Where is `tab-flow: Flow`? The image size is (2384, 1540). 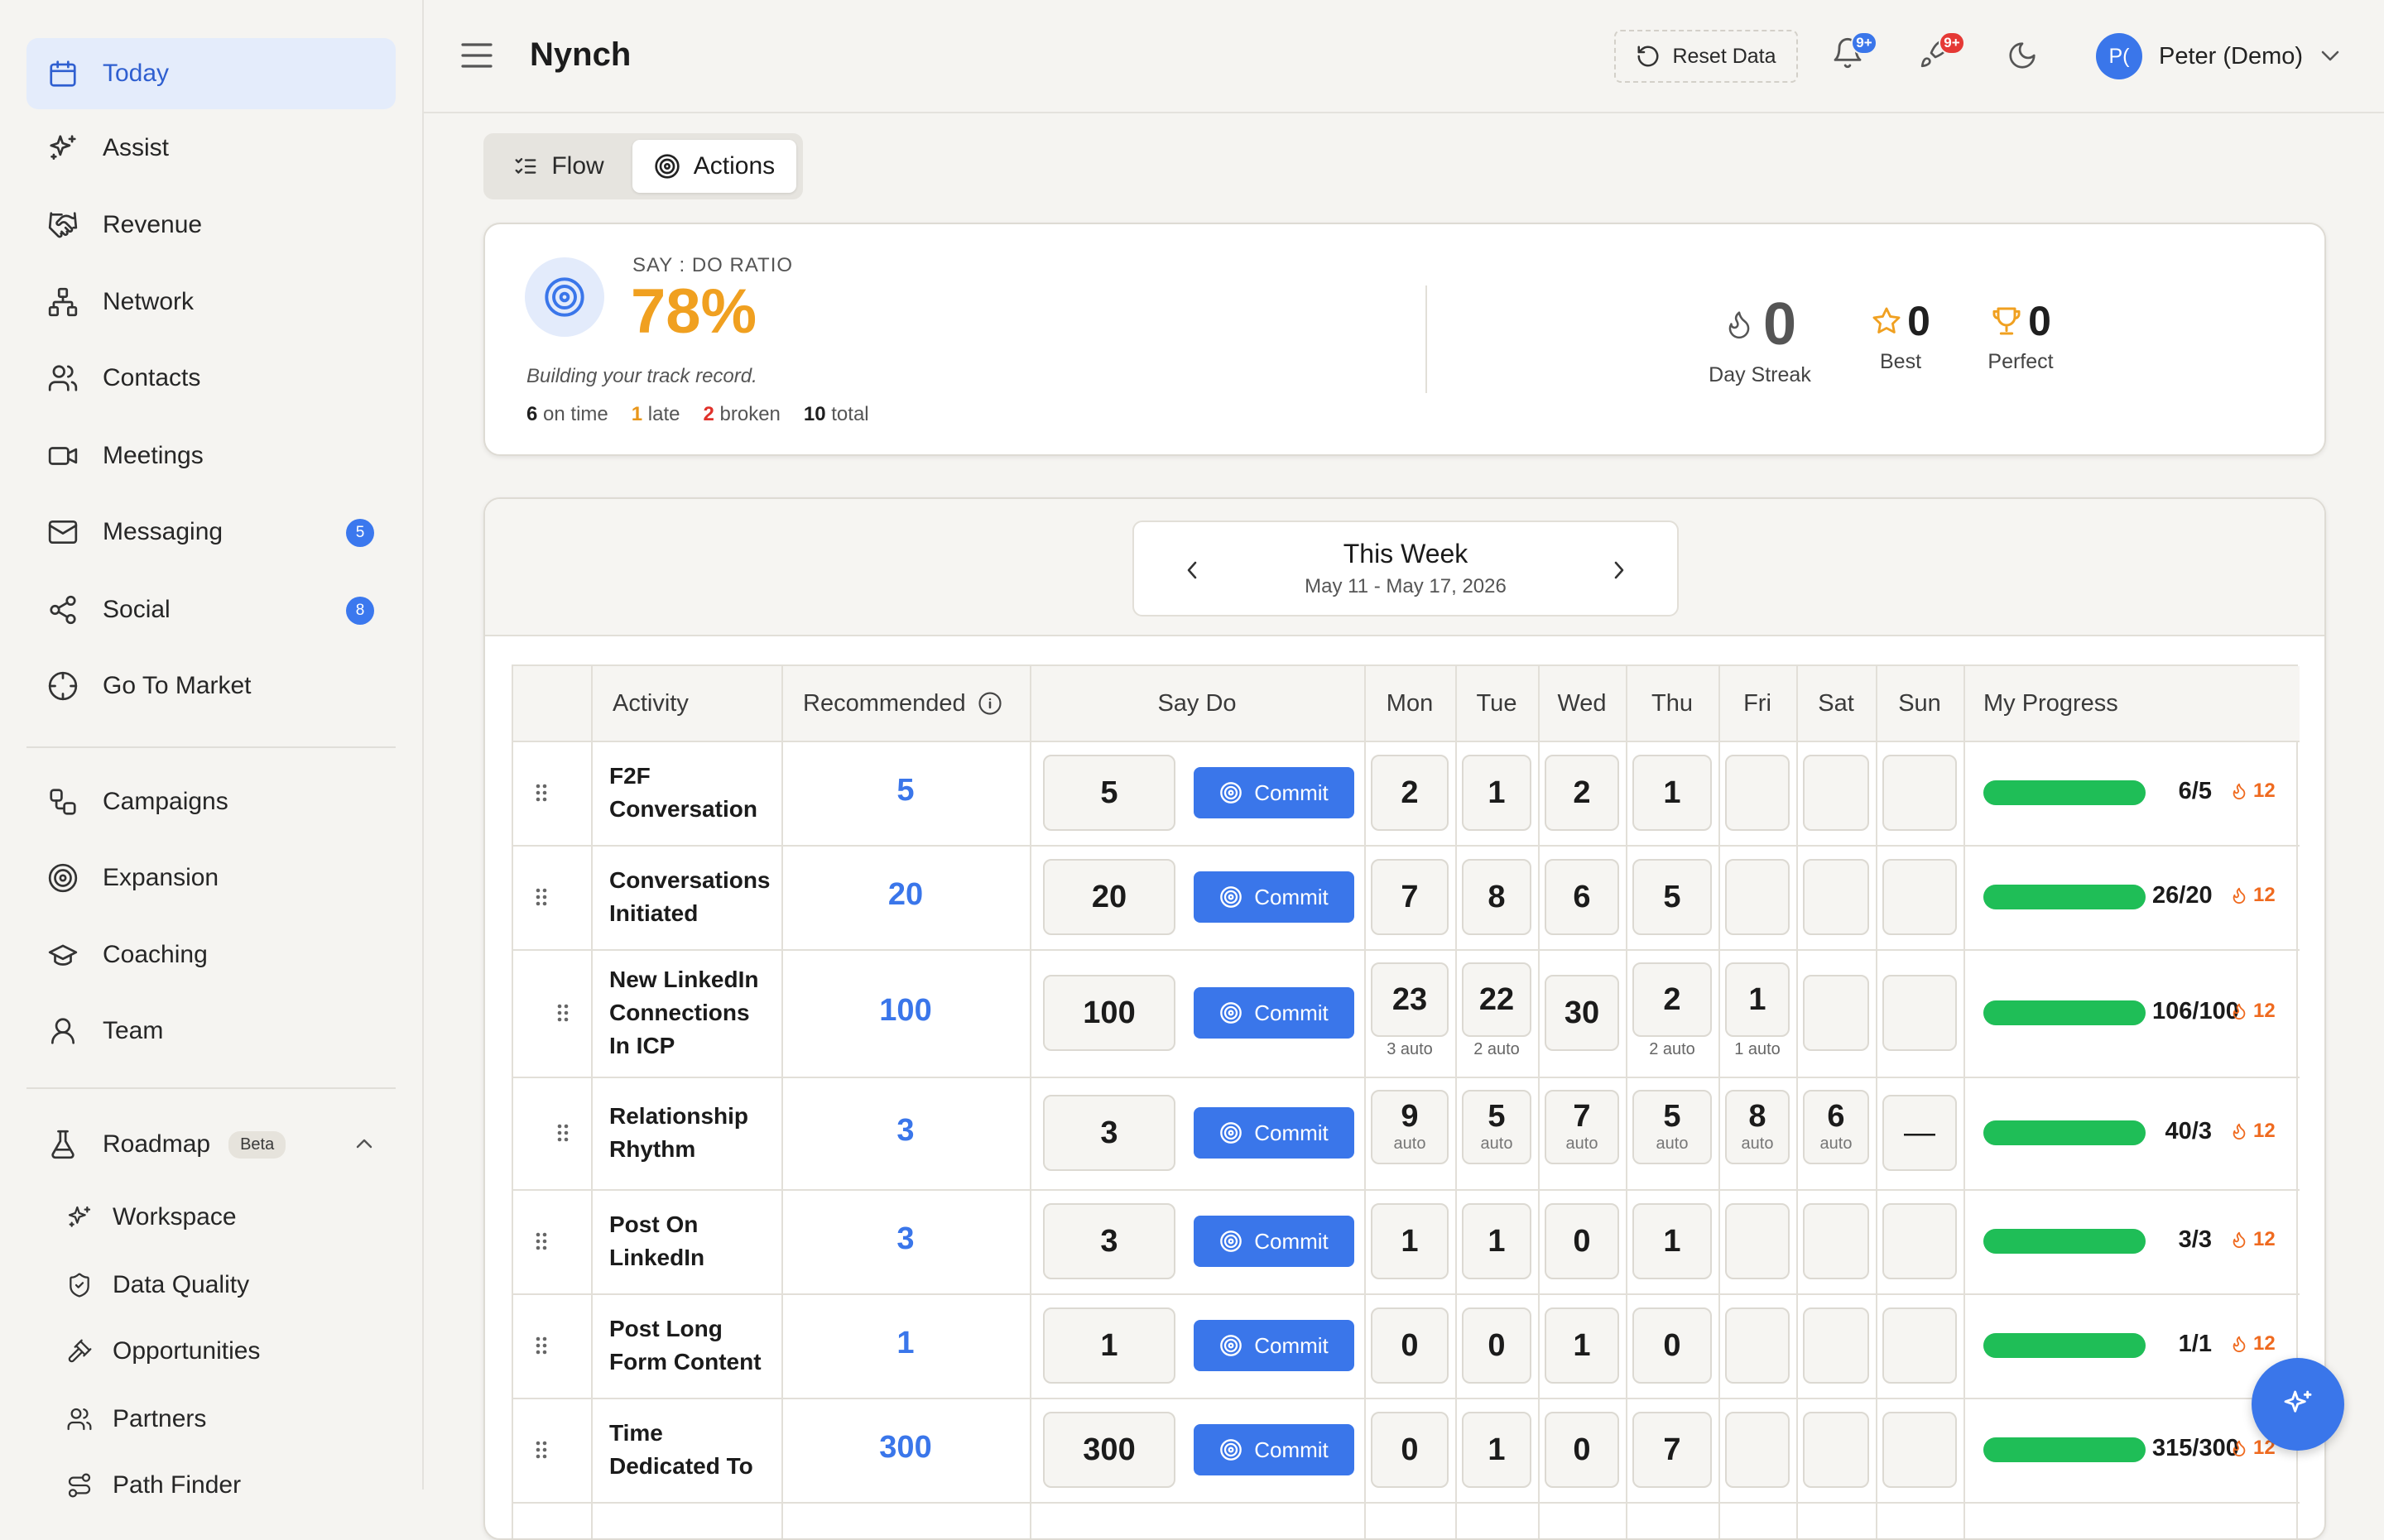 tab-flow: Flow is located at coordinates (558, 166).